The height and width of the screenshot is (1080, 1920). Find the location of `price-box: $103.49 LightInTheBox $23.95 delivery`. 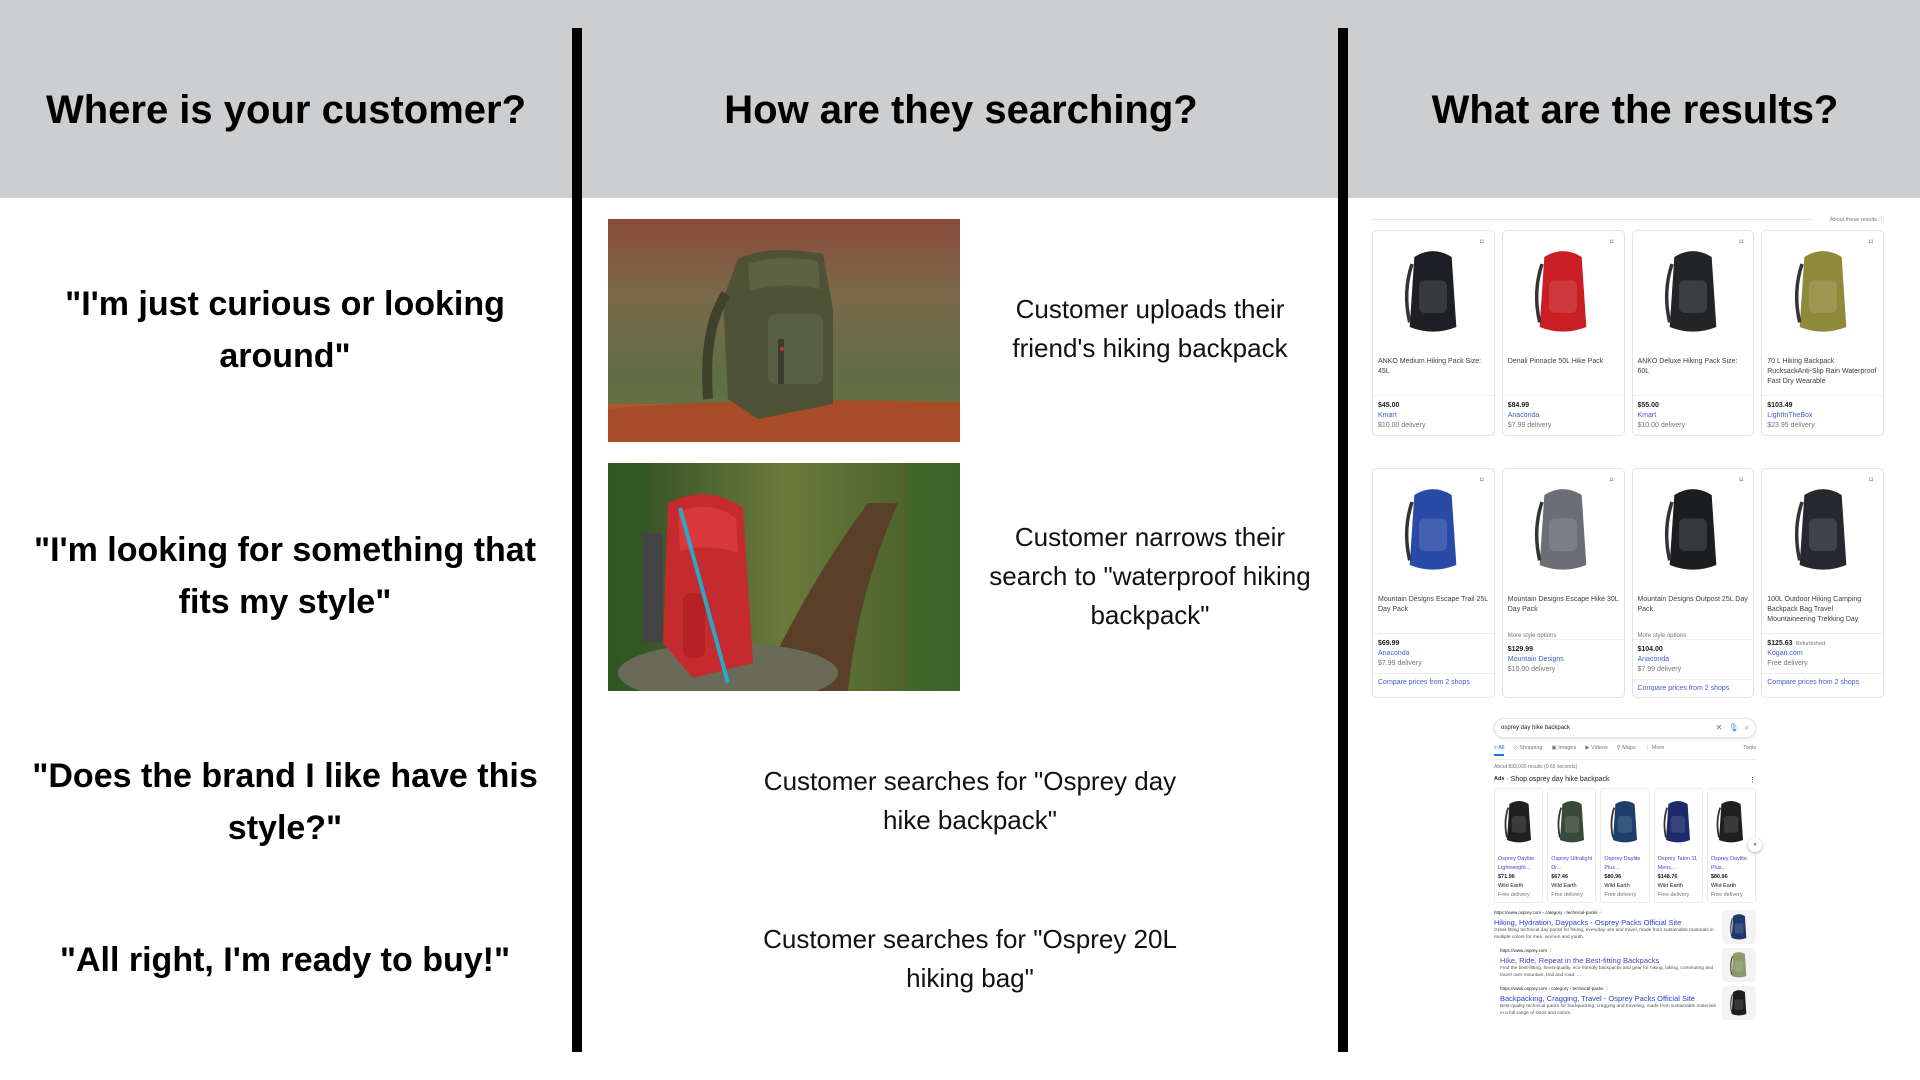

price-box: $103.49 LightInTheBox $23.95 delivery is located at coordinates (1822, 415).